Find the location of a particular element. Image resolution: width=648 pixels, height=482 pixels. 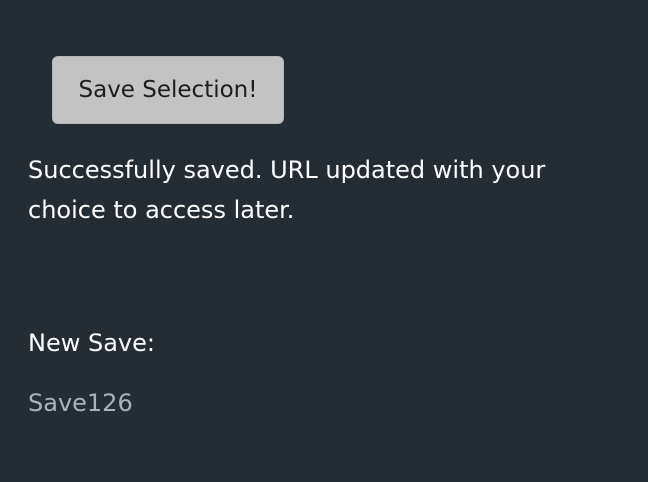

new-save-value: Save126 is located at coordinates (80, 403).